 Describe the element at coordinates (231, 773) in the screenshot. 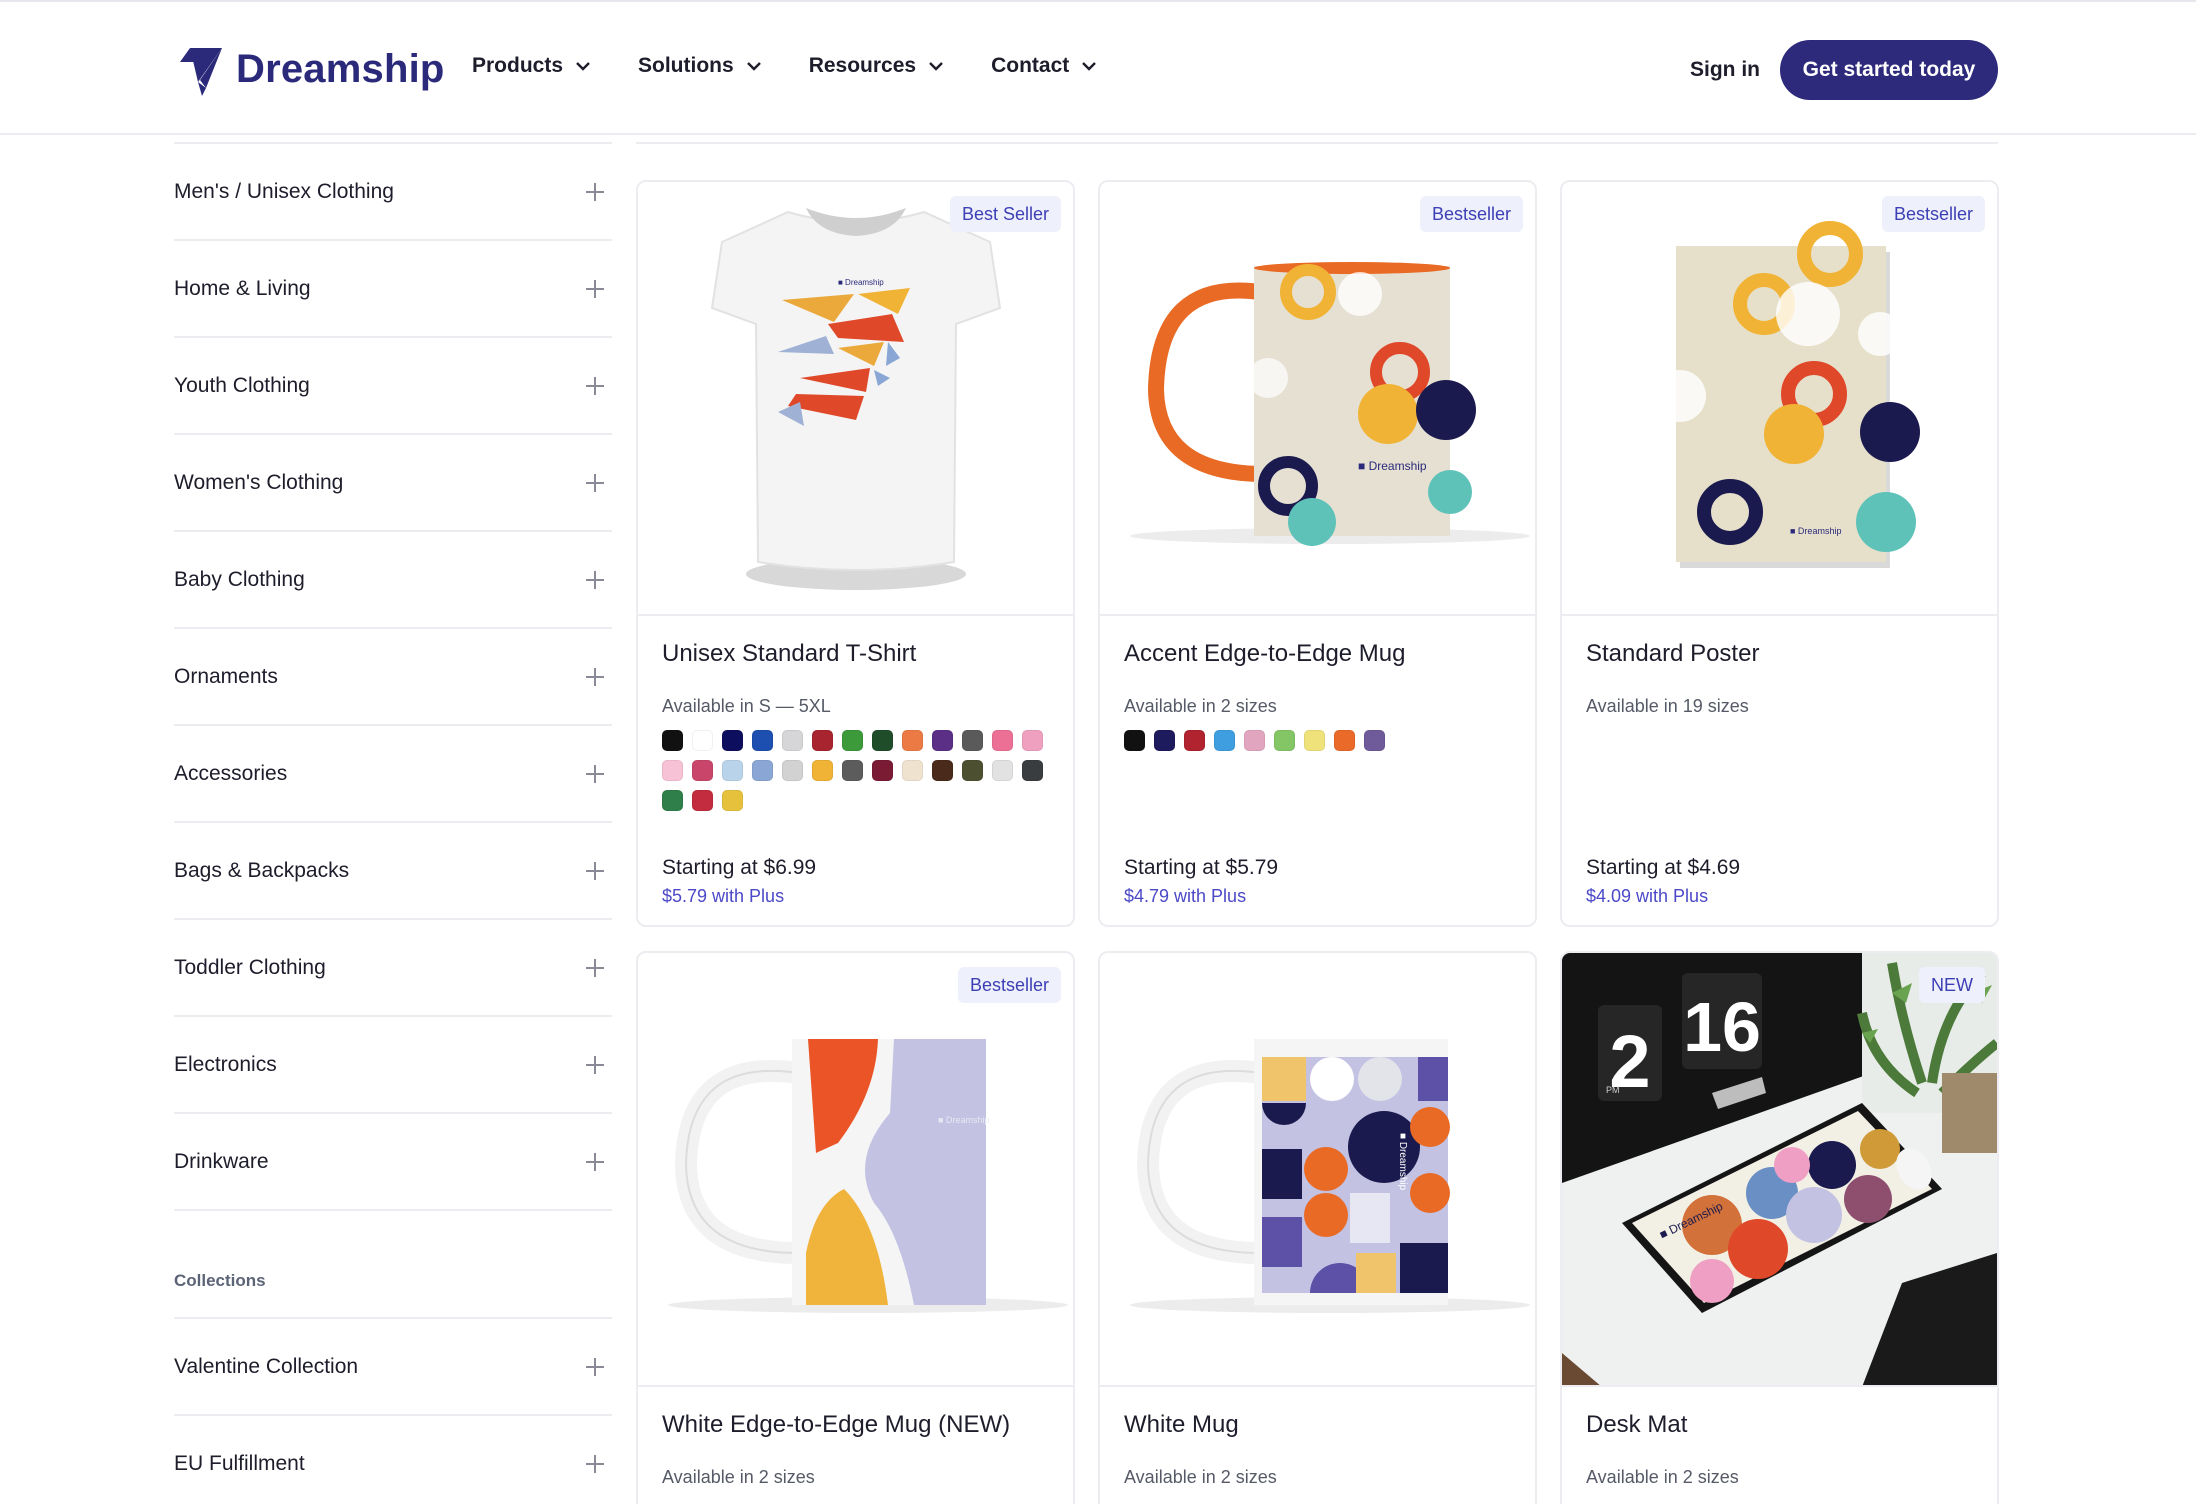

I see `sidebar-item-label: Accessories` at that location.